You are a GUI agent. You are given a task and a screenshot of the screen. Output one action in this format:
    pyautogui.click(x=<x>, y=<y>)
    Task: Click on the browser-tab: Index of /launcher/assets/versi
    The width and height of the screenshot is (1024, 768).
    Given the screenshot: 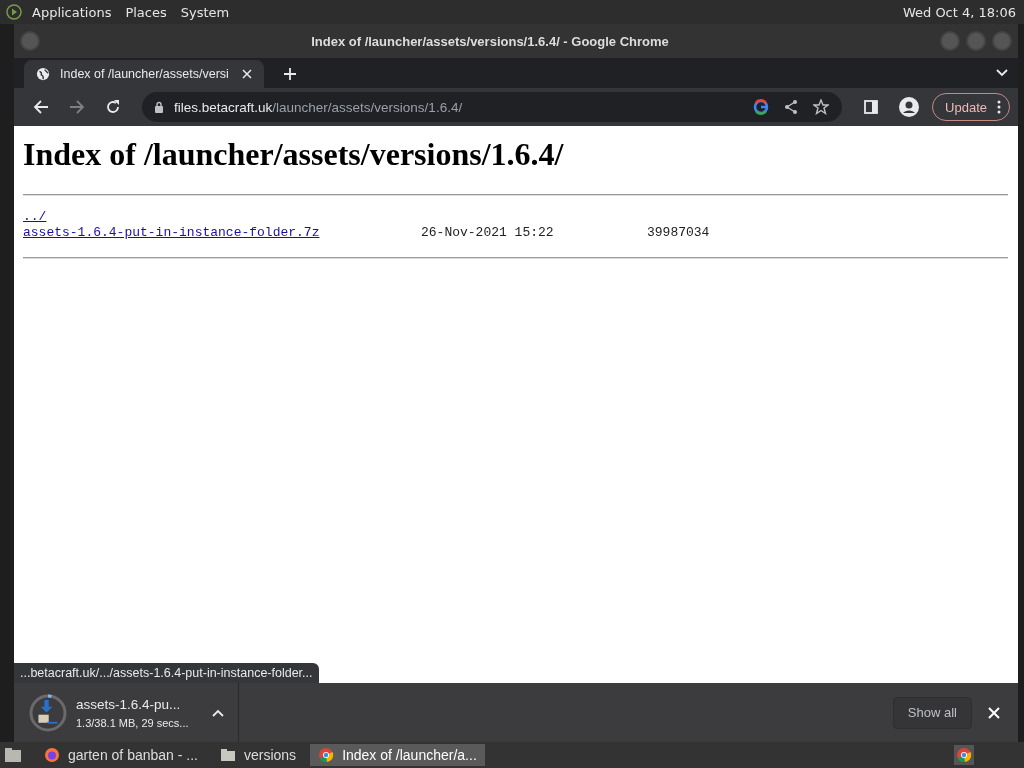 What is the action you would take?
    pyautogui.click(x=144, y=74)
    